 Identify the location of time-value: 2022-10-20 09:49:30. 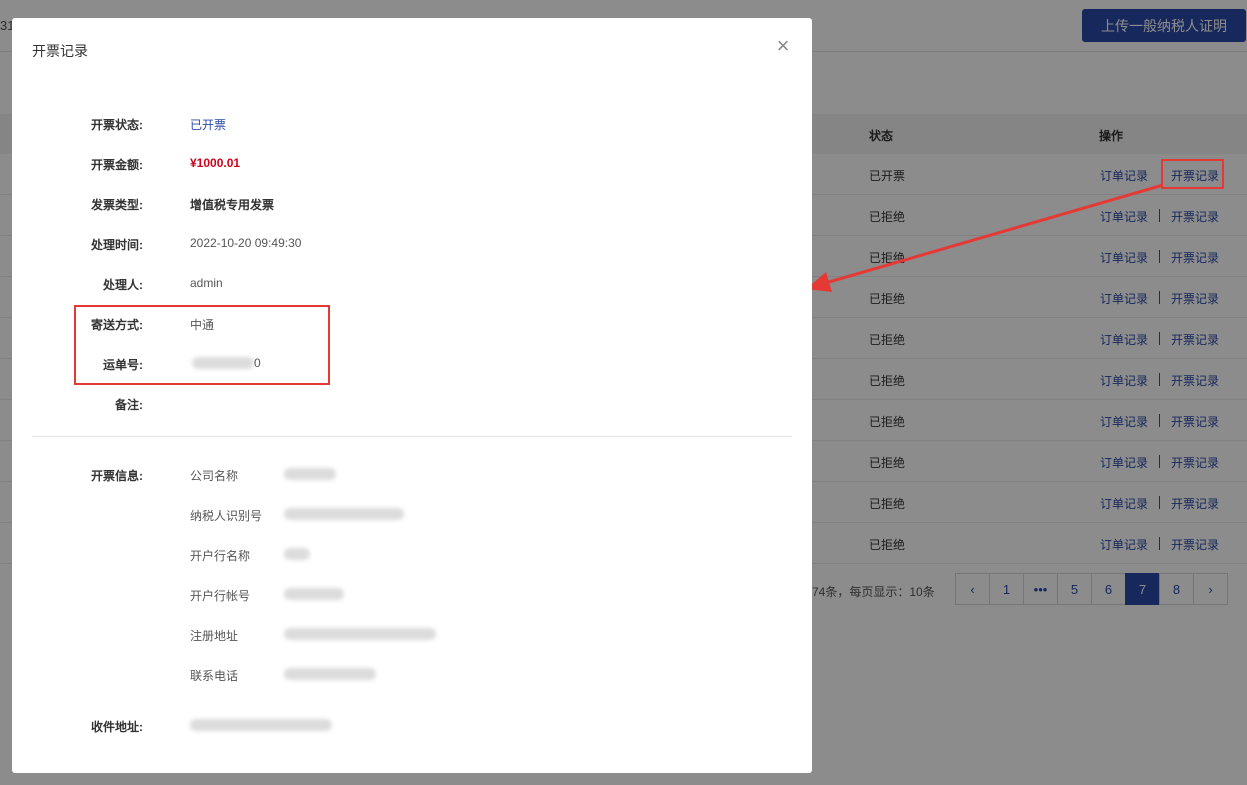
(246, 243).